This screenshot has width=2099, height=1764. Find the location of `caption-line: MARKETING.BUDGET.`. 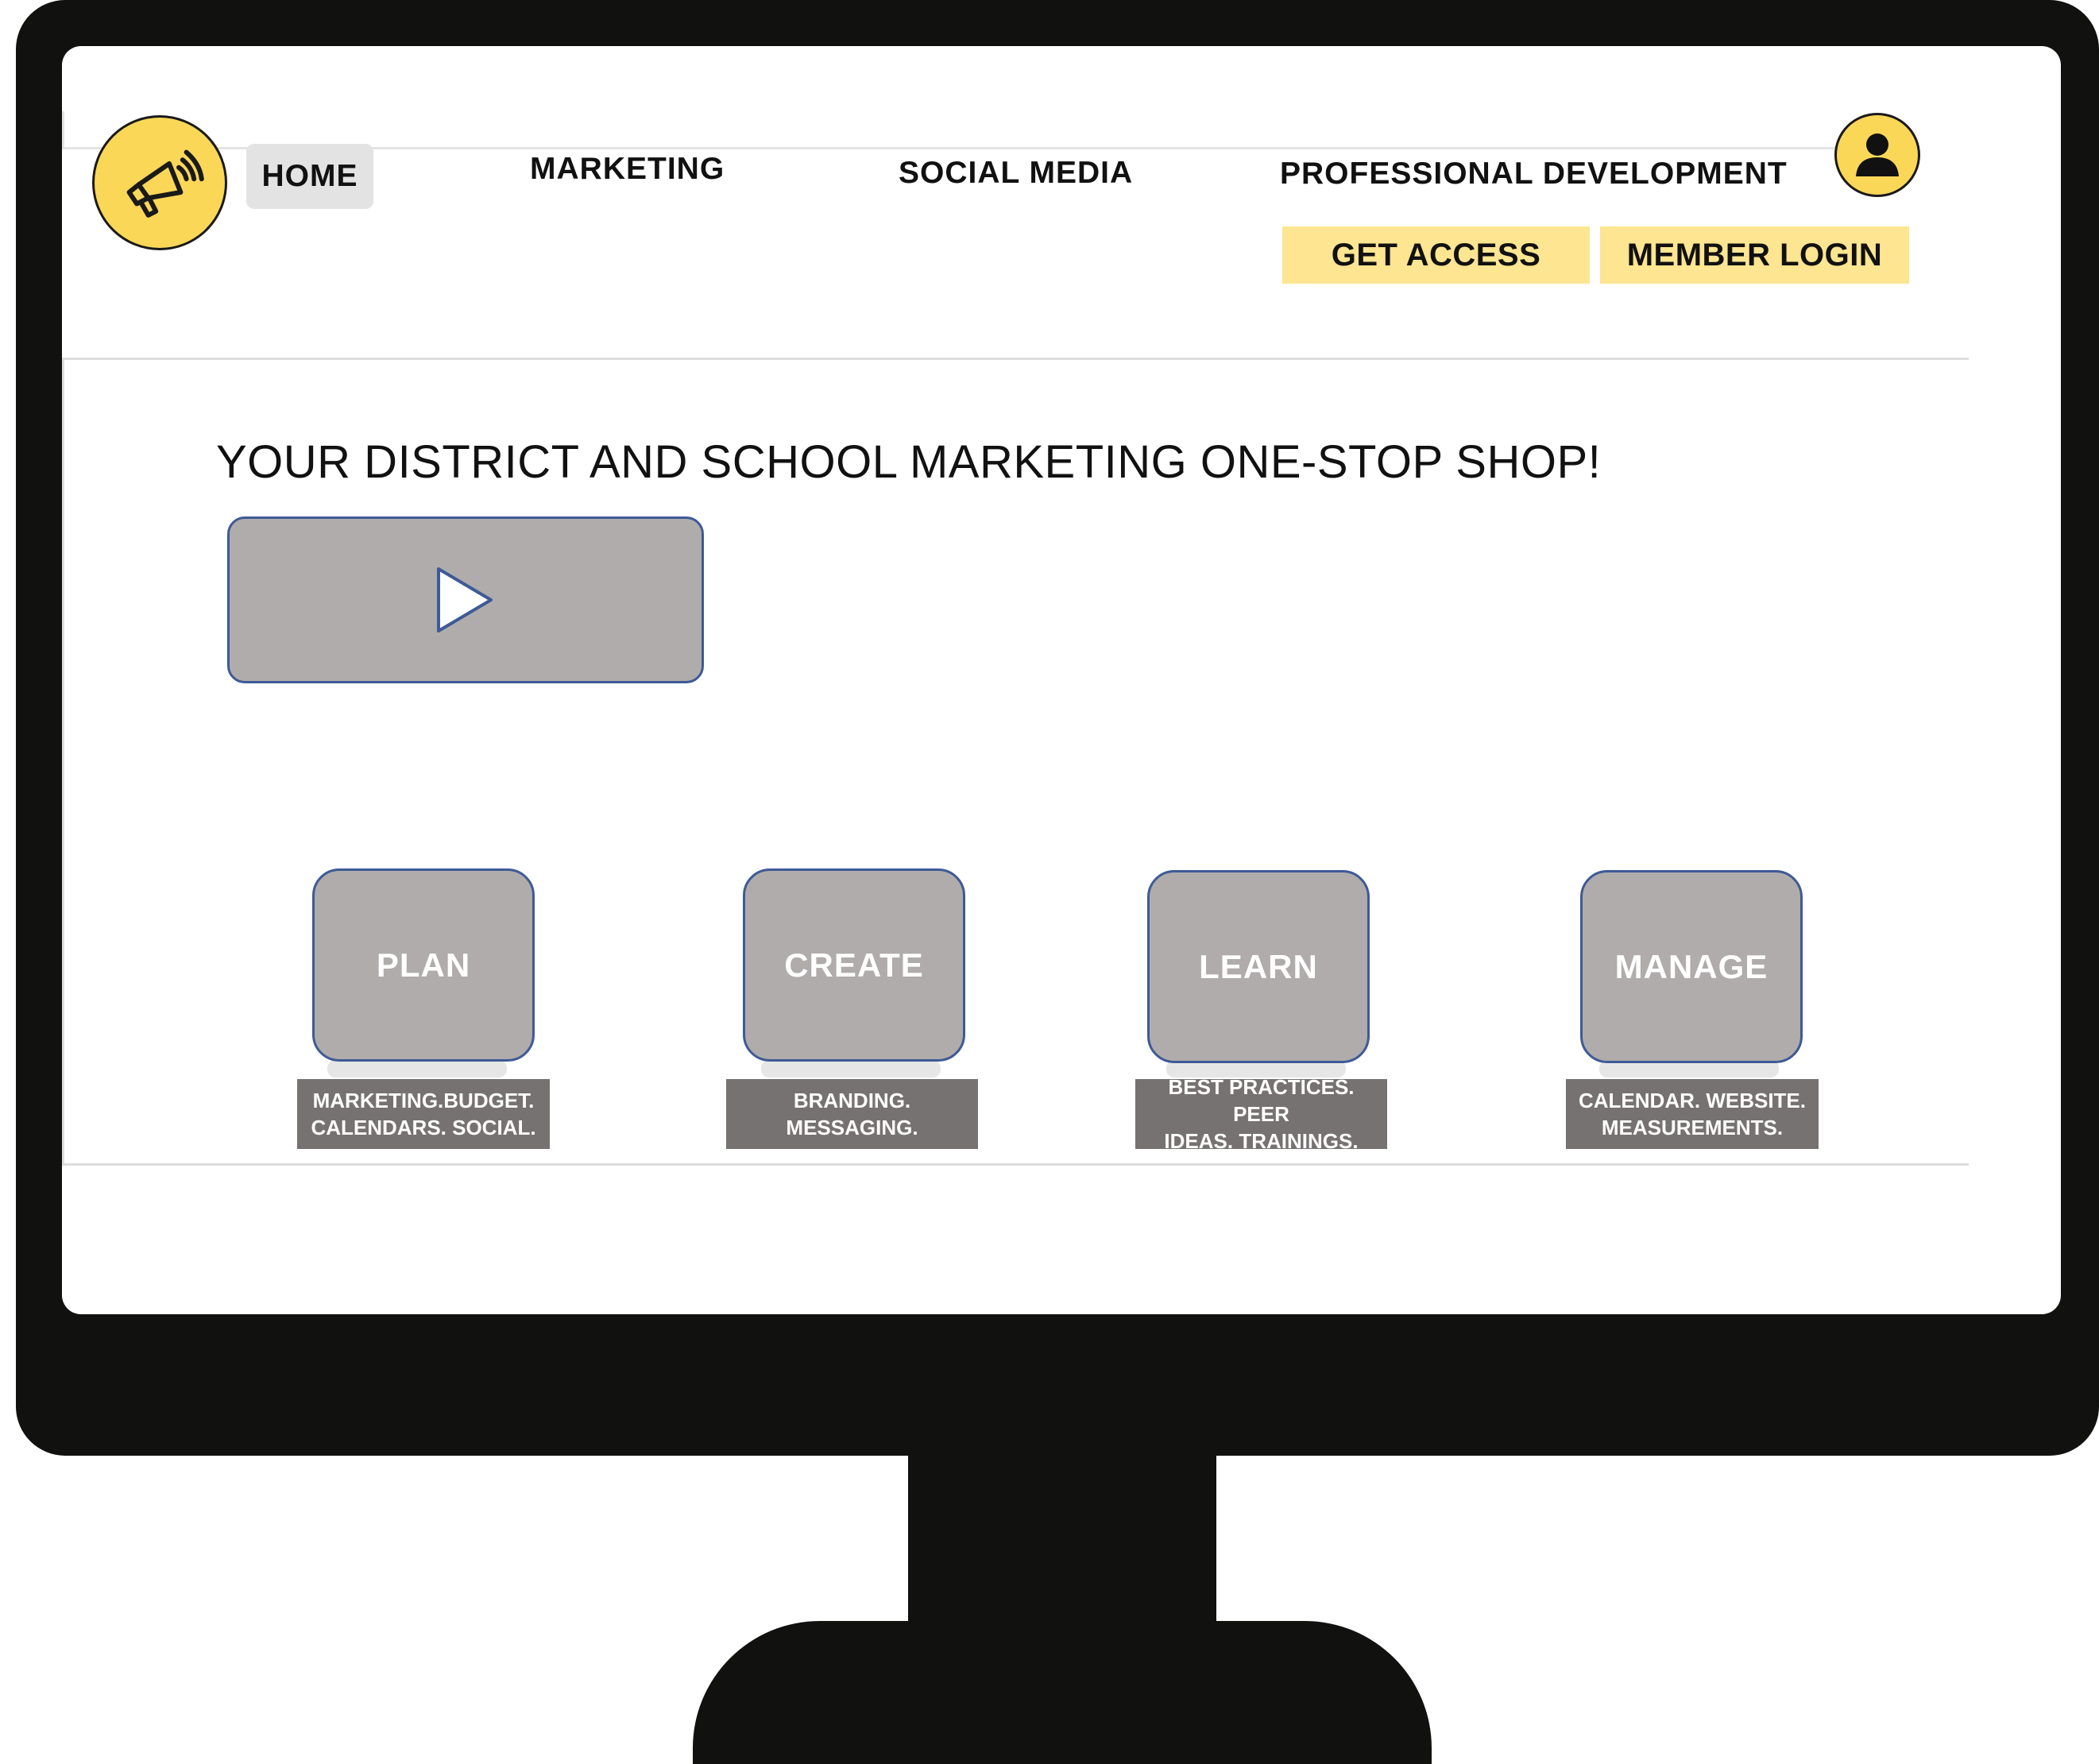

caption-line: MARKETING.BUDGET. is located at coordinates (424, 1100).